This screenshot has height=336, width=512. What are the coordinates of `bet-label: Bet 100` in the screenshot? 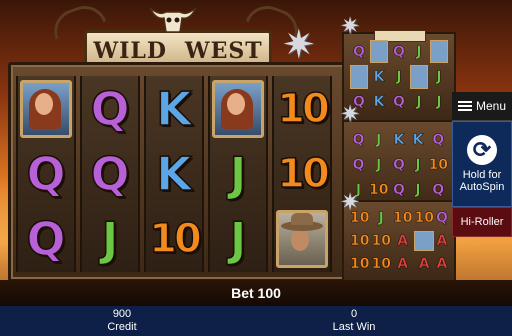 It's located at (256, 293).